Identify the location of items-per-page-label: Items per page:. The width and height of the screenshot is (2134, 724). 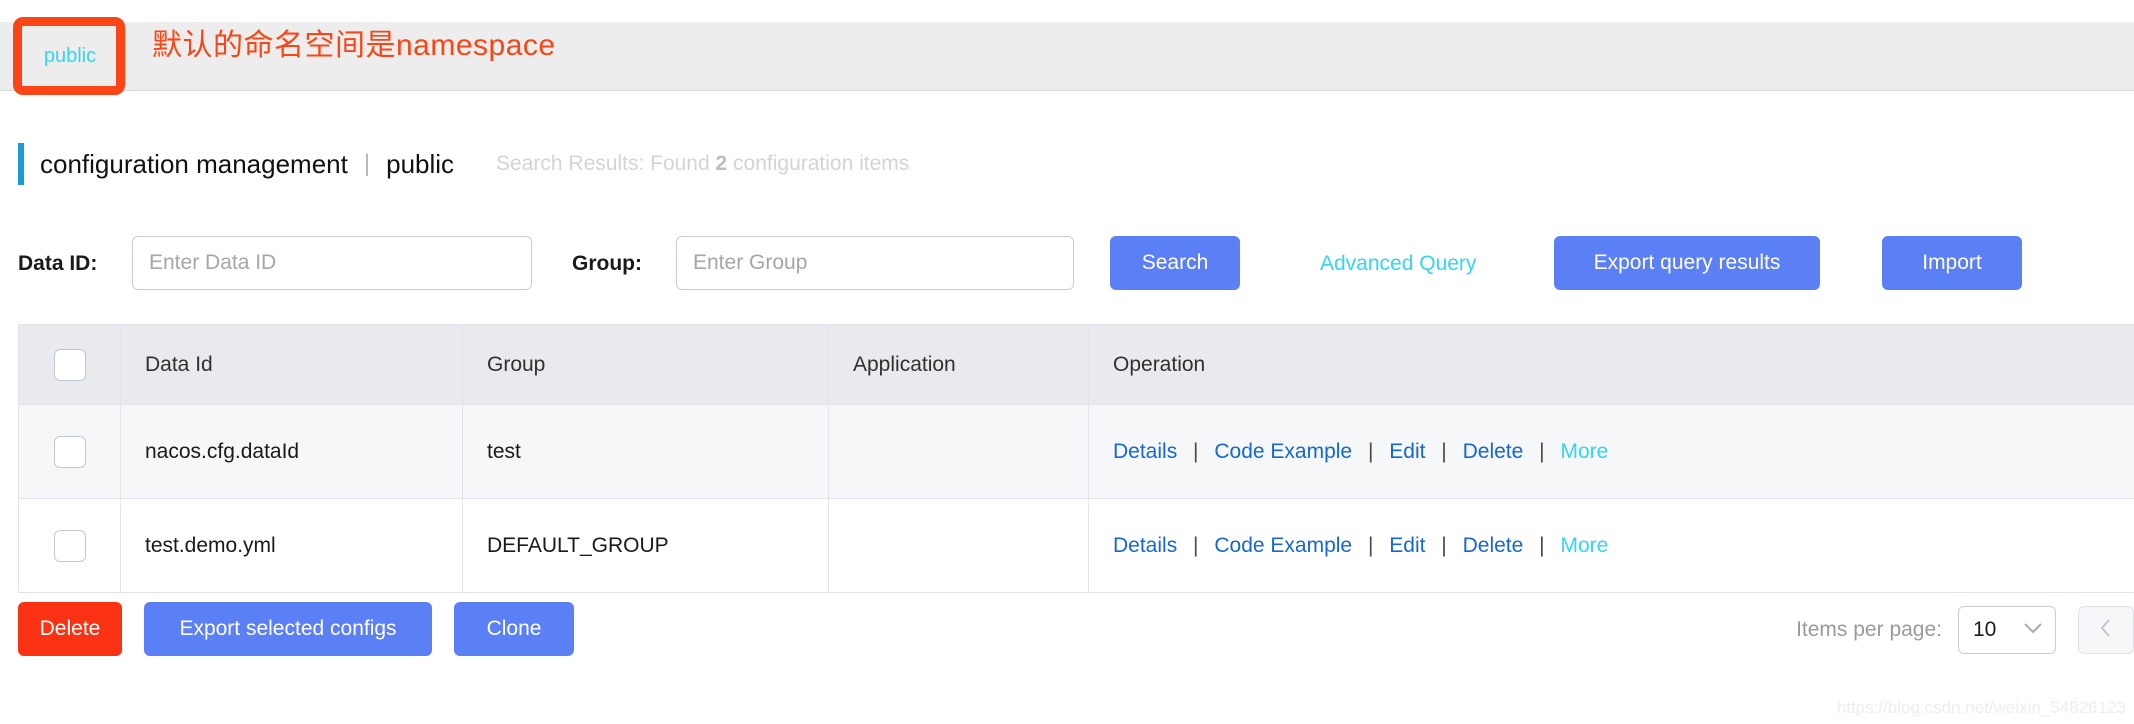
(1869, 629).